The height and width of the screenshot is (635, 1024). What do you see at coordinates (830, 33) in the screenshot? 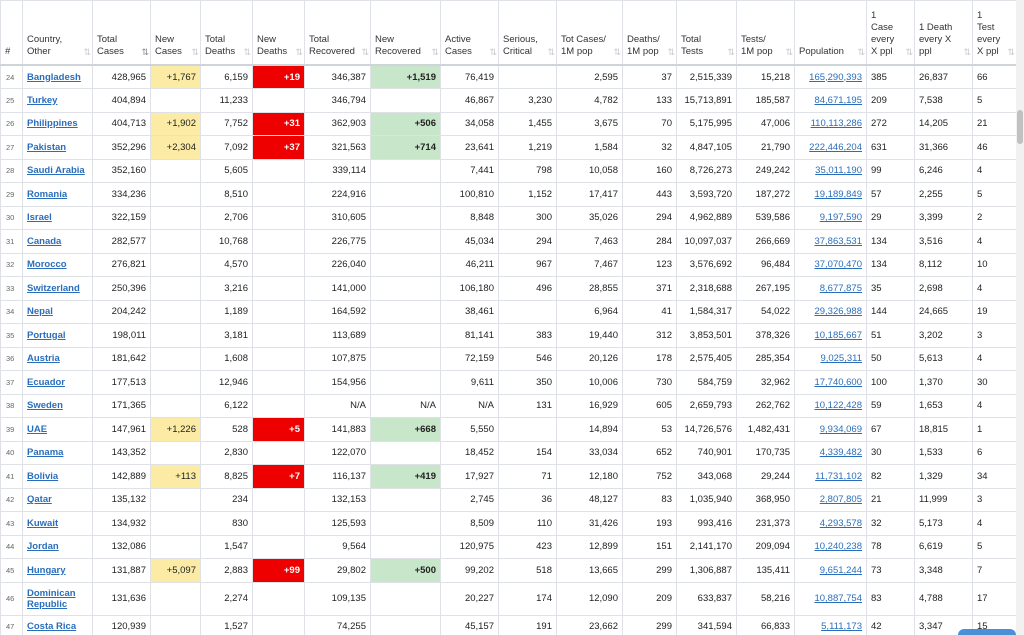
I see `column-header: Population ⇅` at bounding box center [830, 33].